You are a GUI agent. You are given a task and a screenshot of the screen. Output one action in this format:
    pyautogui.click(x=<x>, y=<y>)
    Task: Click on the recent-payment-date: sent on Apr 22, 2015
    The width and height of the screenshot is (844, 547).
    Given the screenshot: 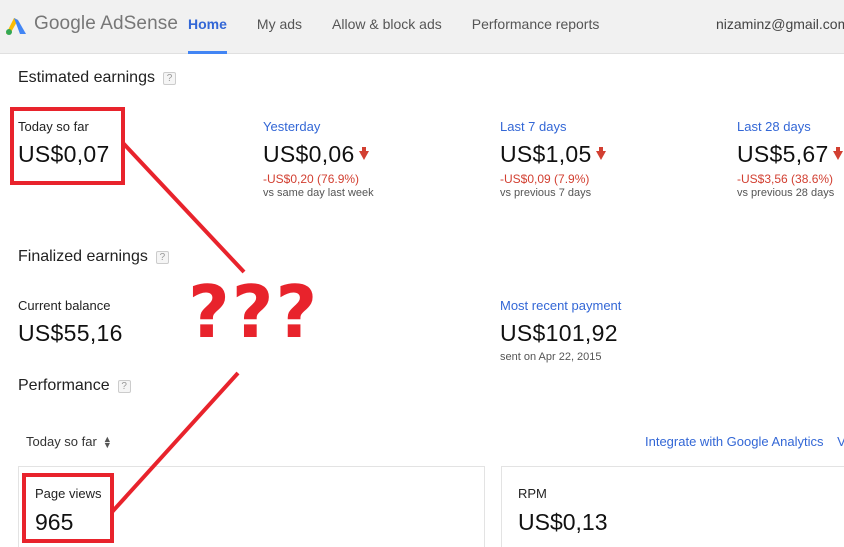 What is the action you would take?
    pyautogui.click(x=551, y=357)
    